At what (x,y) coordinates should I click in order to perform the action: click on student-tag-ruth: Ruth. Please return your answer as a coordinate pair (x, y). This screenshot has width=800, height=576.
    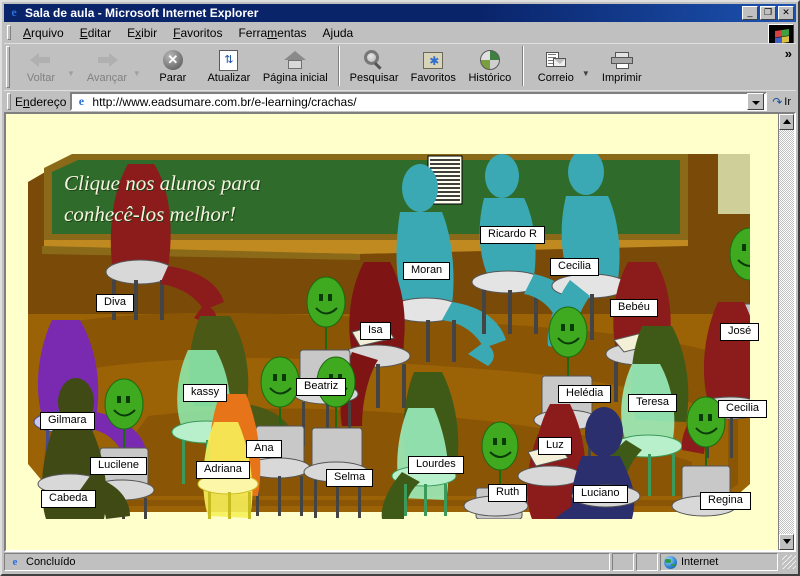
    Looking at the image, I should click on (508, 493).